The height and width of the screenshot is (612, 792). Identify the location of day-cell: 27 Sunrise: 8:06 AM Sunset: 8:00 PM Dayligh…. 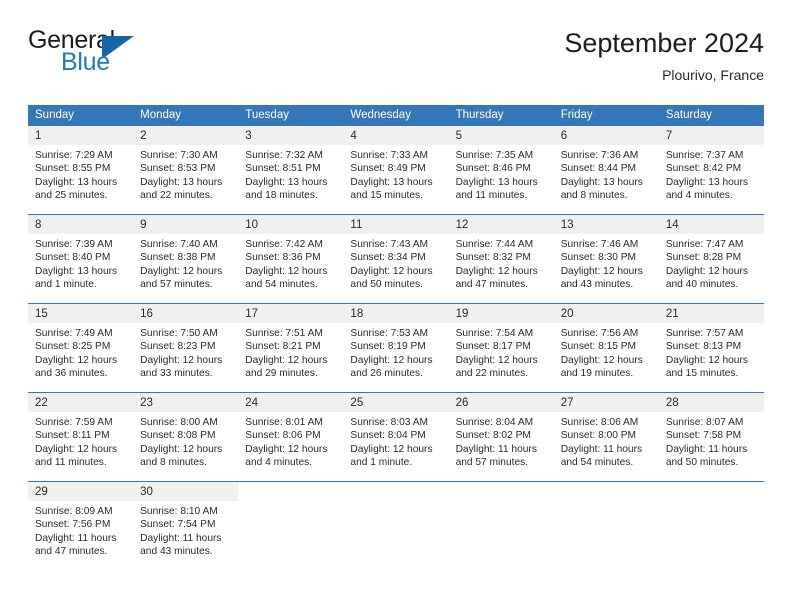
(606, 437).